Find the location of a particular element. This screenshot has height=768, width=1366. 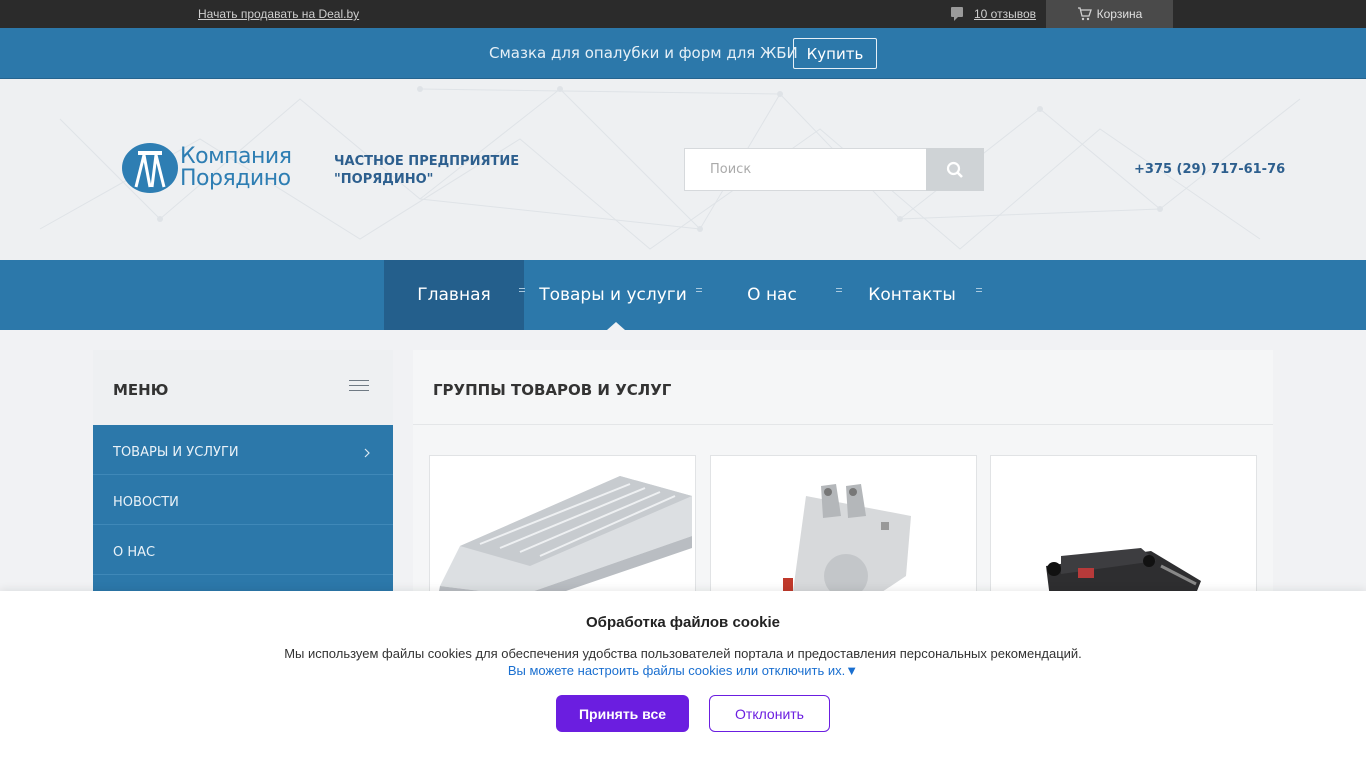

nav-separator is located at coordinates (979, 291).